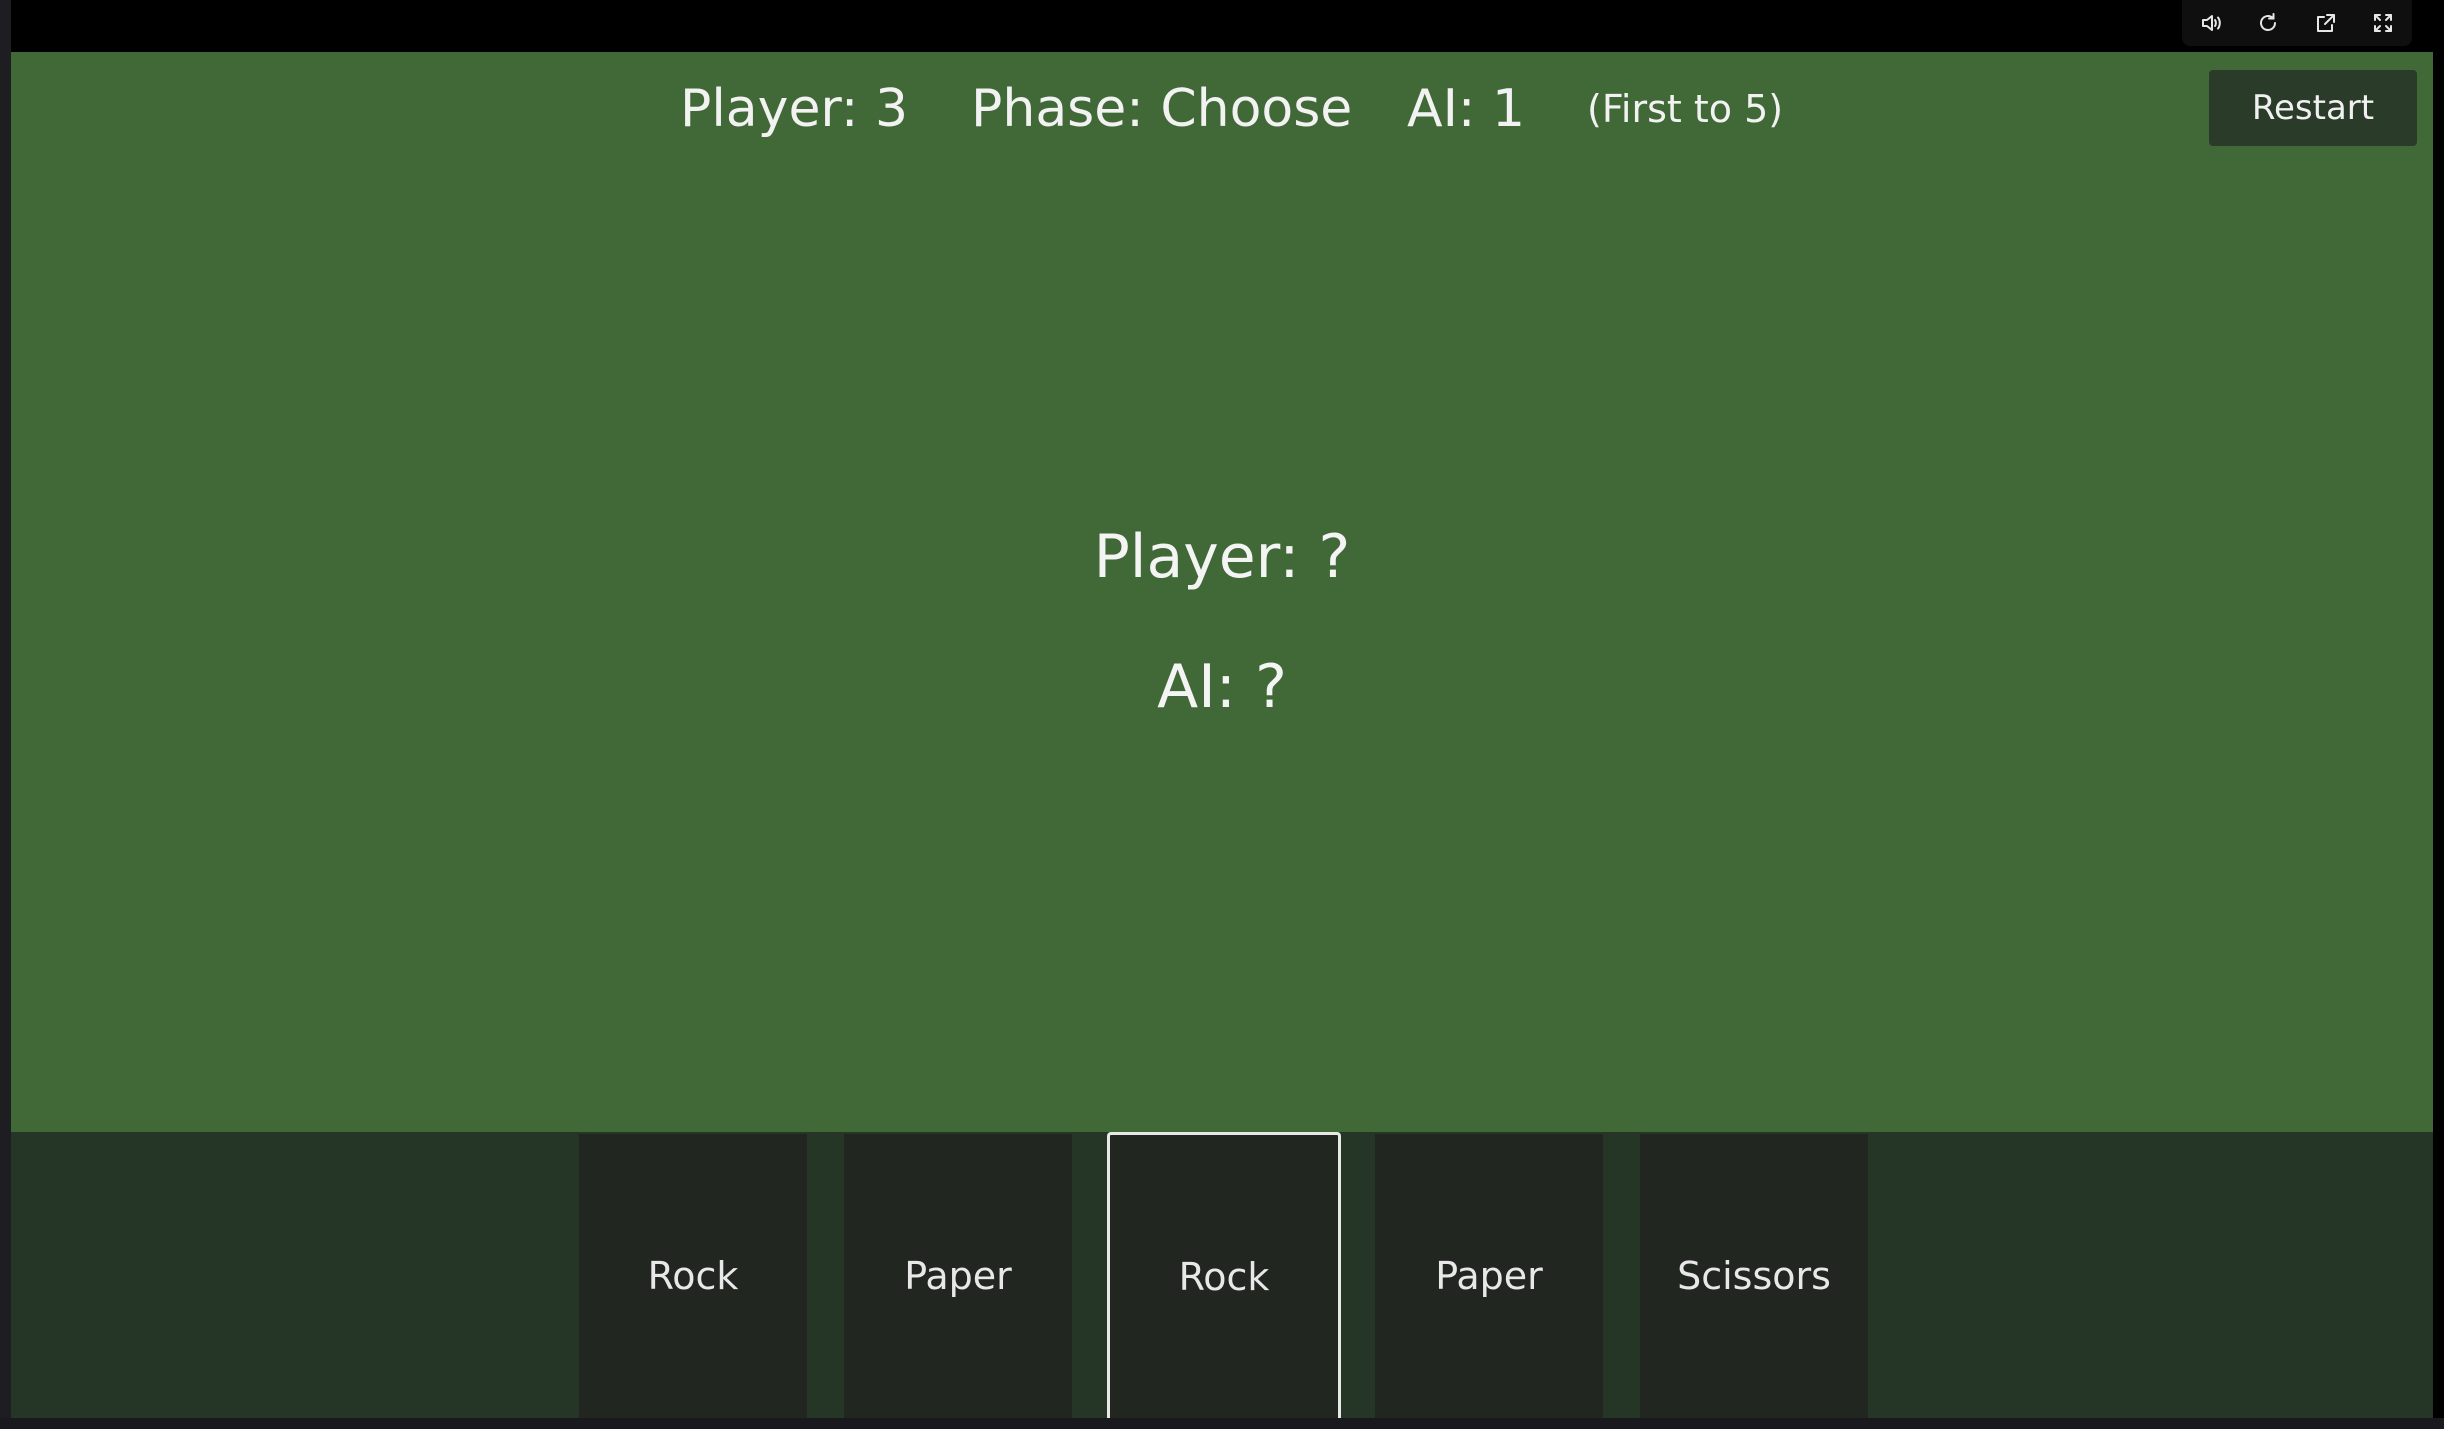 The image size is (2444, 1429). What do you see at coordinates (693, 1276) in the screenshot?
I see `card-rock: Rock` at bounding box center [693, 1276].